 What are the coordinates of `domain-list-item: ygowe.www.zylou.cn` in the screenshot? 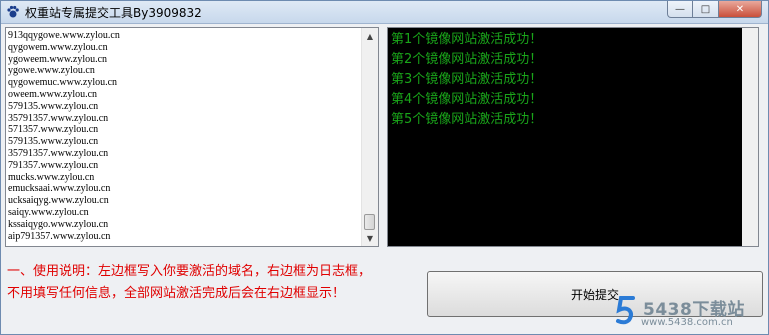 It's located at (51, 71).